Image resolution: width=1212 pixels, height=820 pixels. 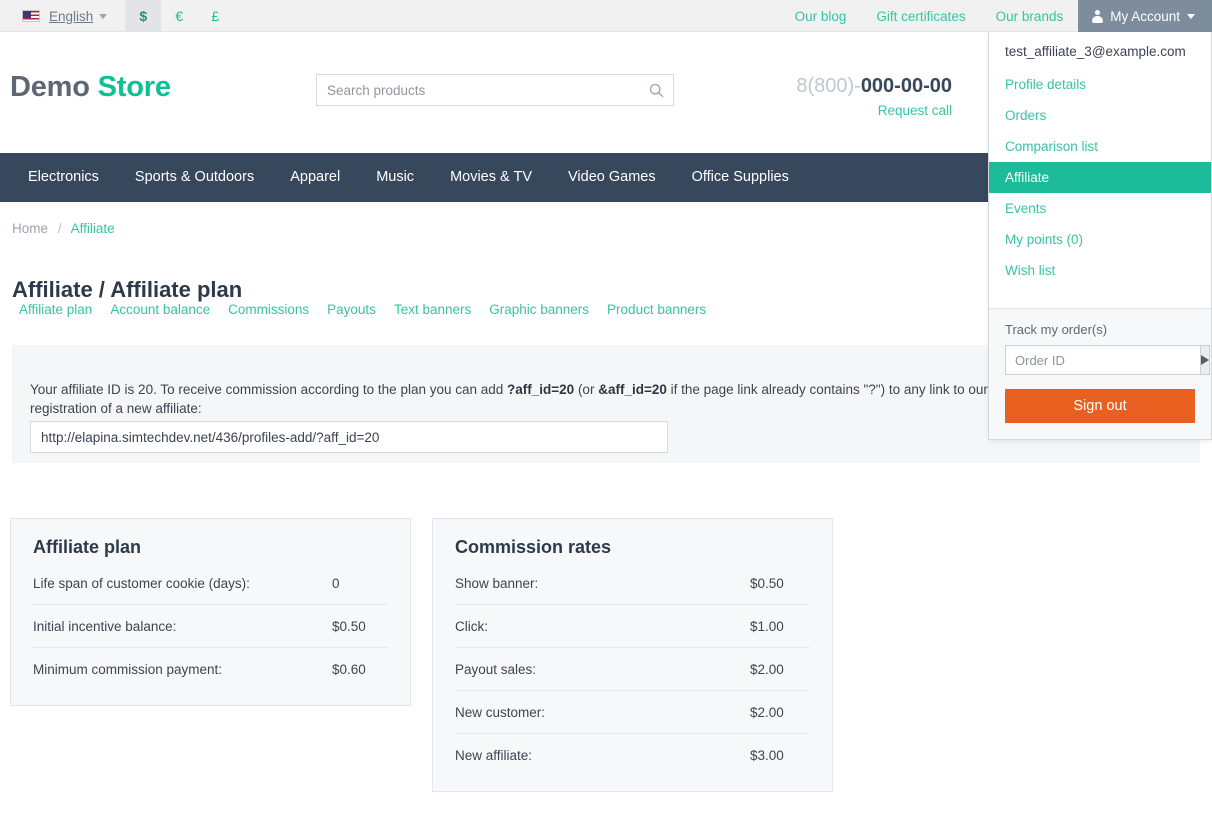 What do you see at coordinates (491, 177) in the screenshot?
I see `nav-item-movies-tv: Movies & TV` at bounding box center [491, 177].